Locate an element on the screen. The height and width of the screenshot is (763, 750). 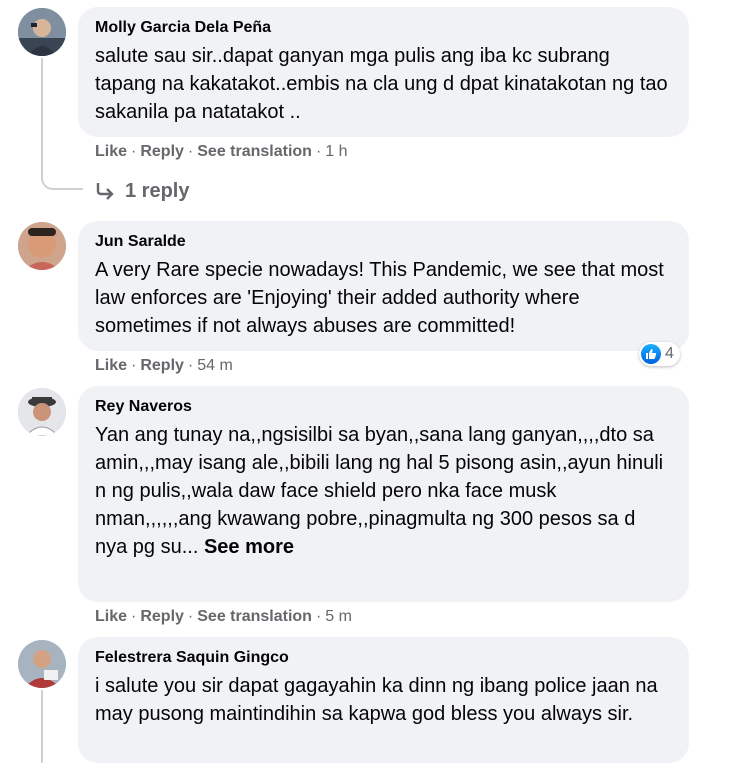
reaction-summary: 4 is located at coordinates (659, 354).